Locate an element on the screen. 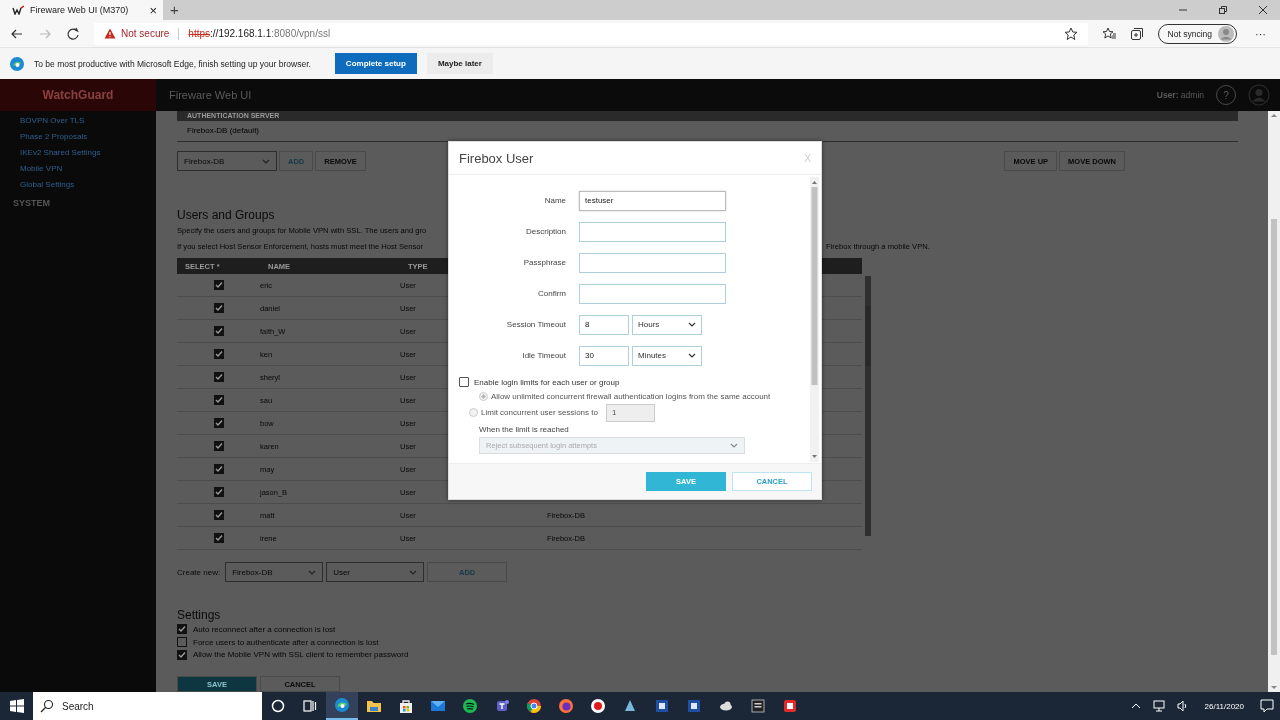 Image resolution: width=1280 pixels, height=720 pixels. favorite-icon is located at coordinates (1070, 33).